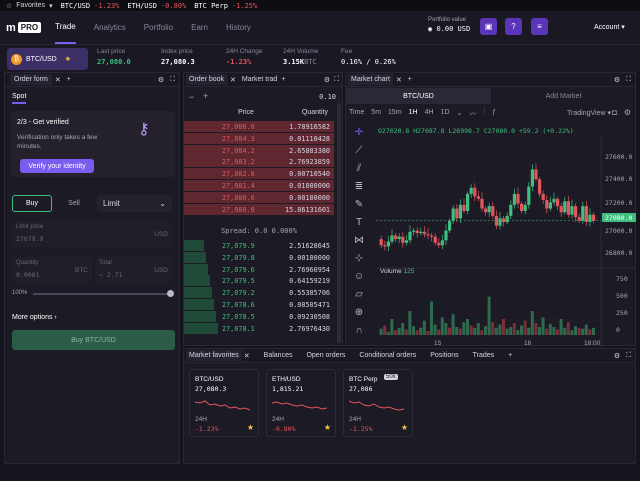 The image size is (640, 481). I want to click on ask-row: 27,082.8 0.00710540, so click(259, 174).